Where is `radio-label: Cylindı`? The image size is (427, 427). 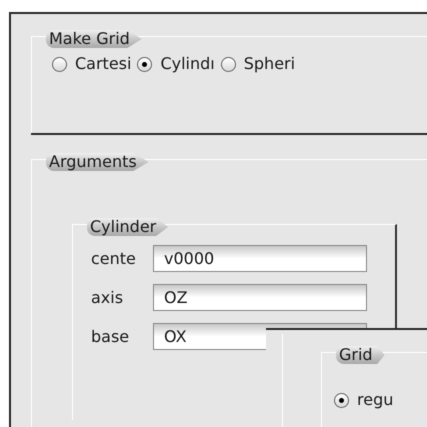
radio-label: Cylindı is located at coordinates (187, 64).